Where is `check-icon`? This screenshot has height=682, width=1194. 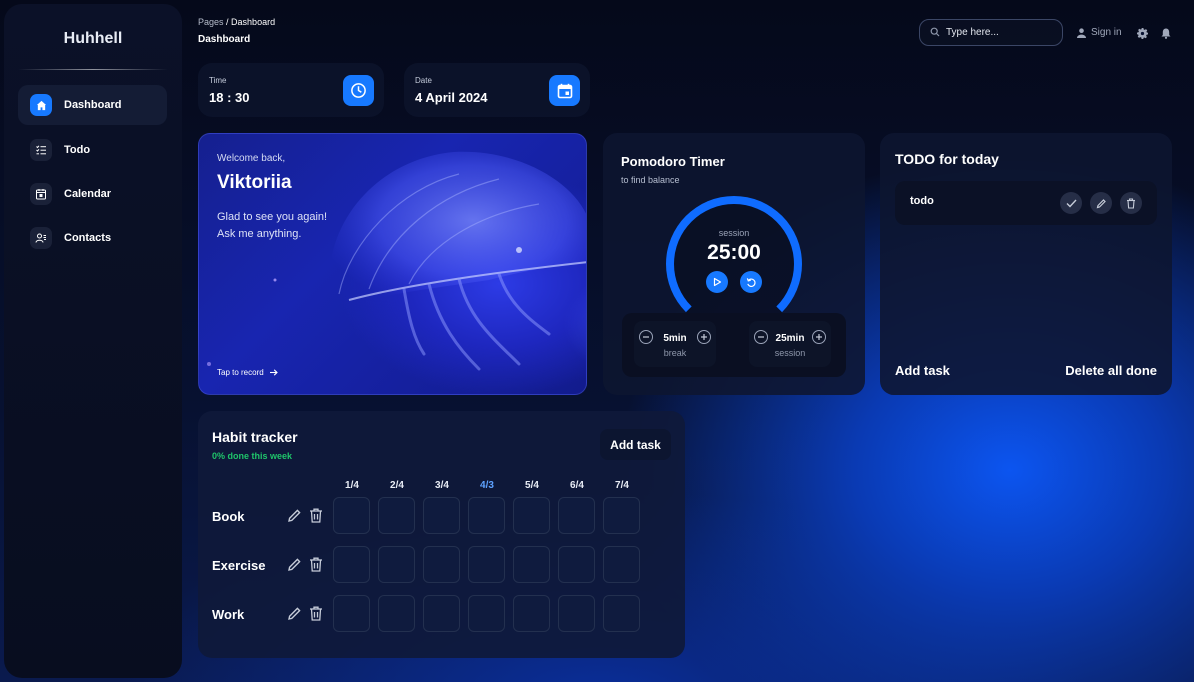
check-icon is located at coordinates (1071, 203).